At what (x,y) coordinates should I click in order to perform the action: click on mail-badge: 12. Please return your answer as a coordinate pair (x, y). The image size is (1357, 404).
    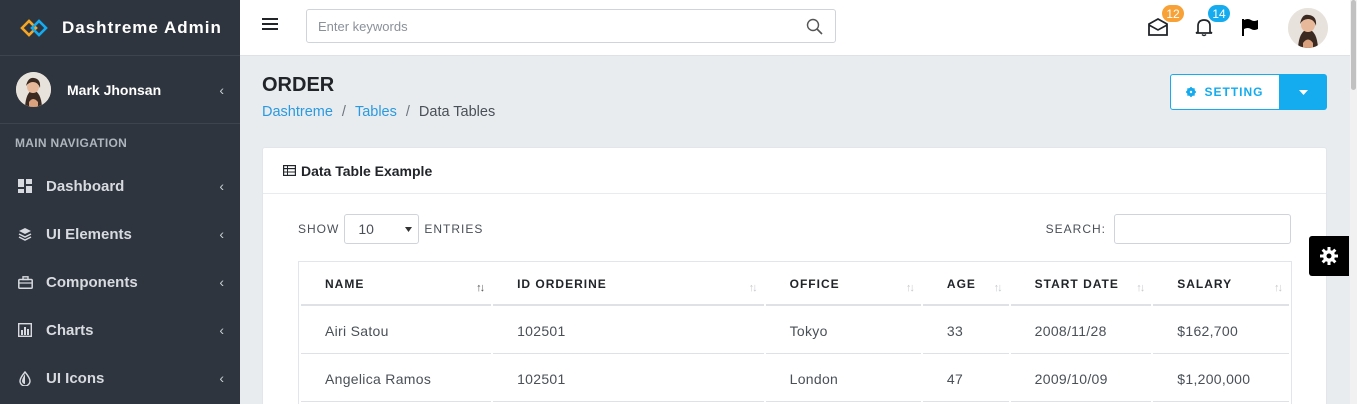
    Looking at the image, I should click on (1173, 13).